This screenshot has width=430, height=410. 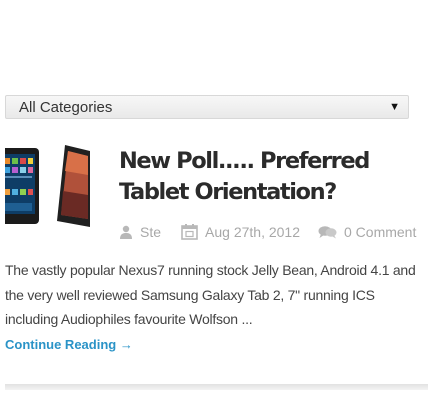 I want to click on post-date: Aug 27th, 2012, so click(x=240, y=232).